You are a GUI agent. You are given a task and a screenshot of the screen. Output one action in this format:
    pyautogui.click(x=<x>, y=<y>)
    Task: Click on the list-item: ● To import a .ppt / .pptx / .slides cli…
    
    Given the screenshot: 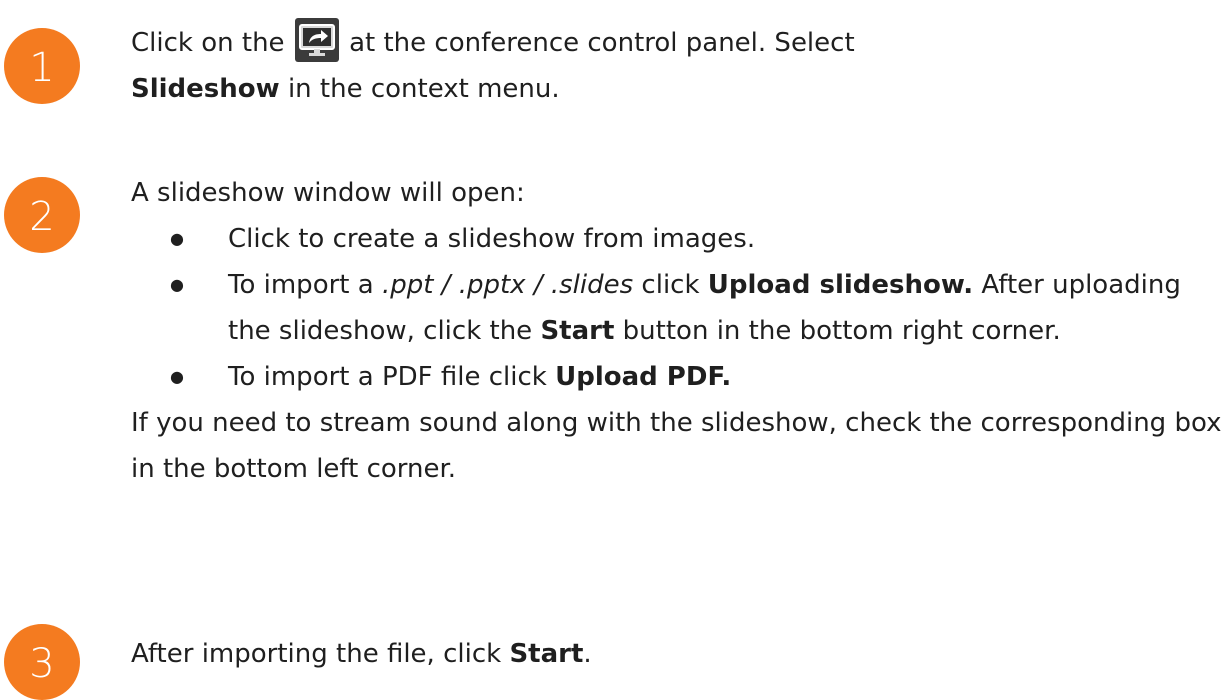 What is the action you would take?
    pyautogui.click(x=678, y=308)
    